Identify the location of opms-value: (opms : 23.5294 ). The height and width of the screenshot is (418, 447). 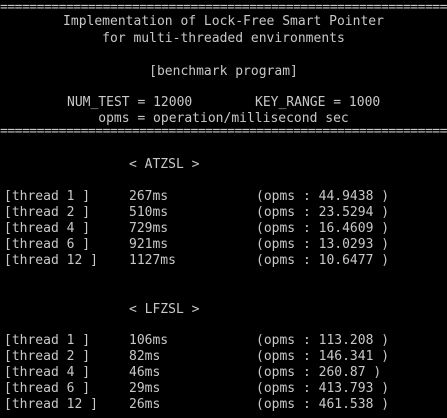
(323, 212).